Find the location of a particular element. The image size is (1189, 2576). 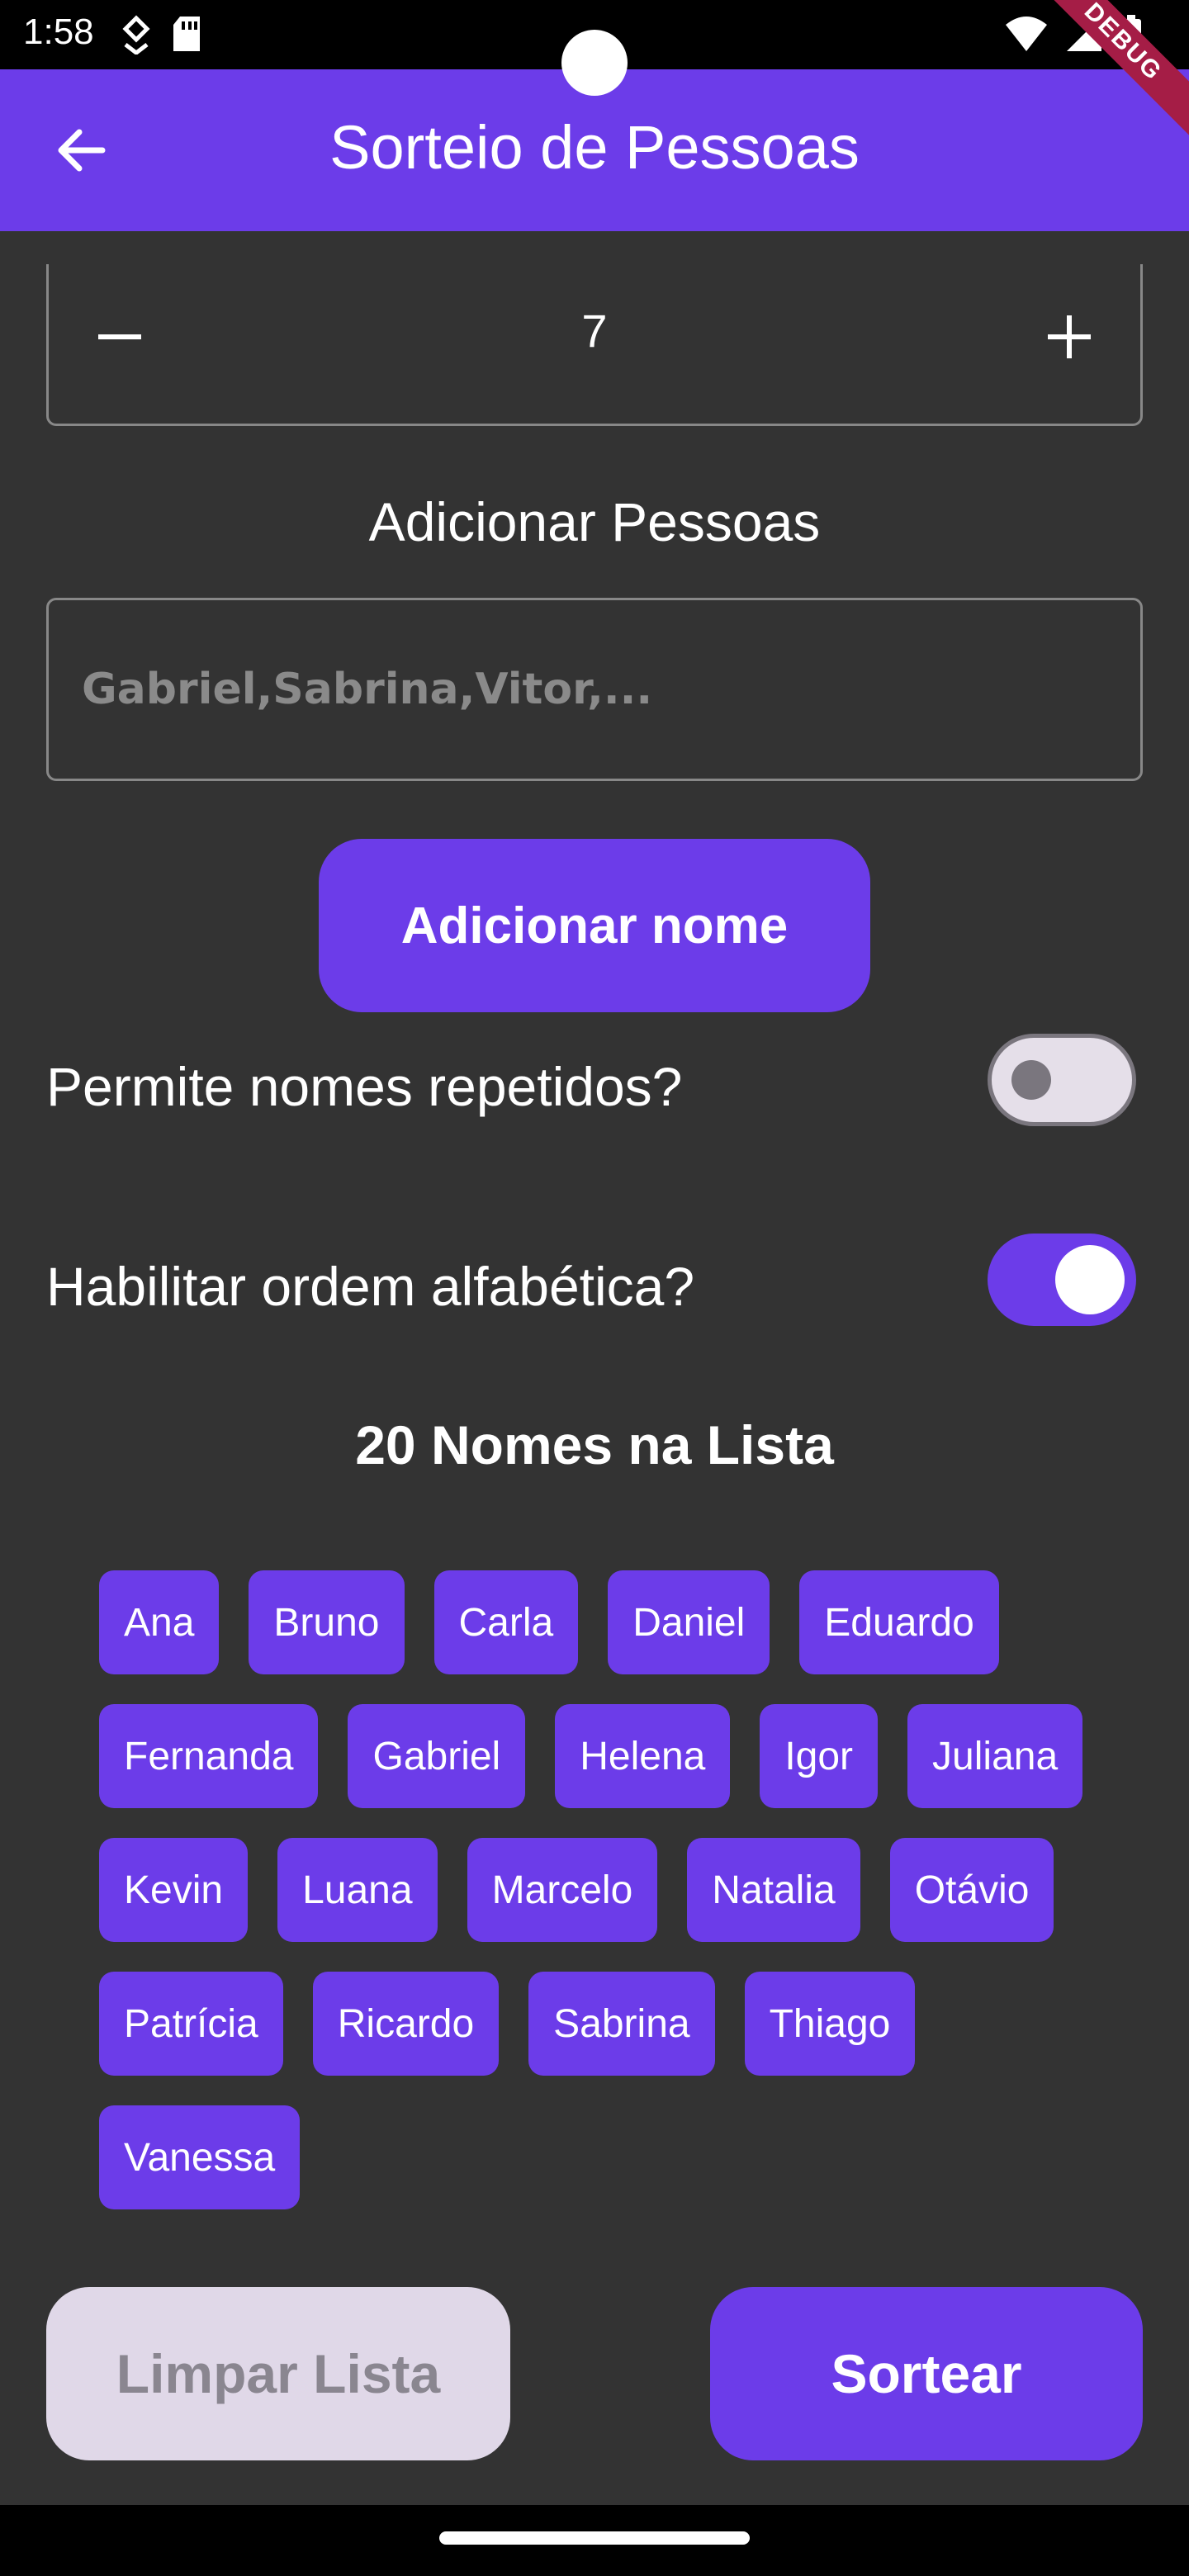

chip-row: Fernanda Gabriel Helena Igor Juliana is located at coordinates (611, 1756).